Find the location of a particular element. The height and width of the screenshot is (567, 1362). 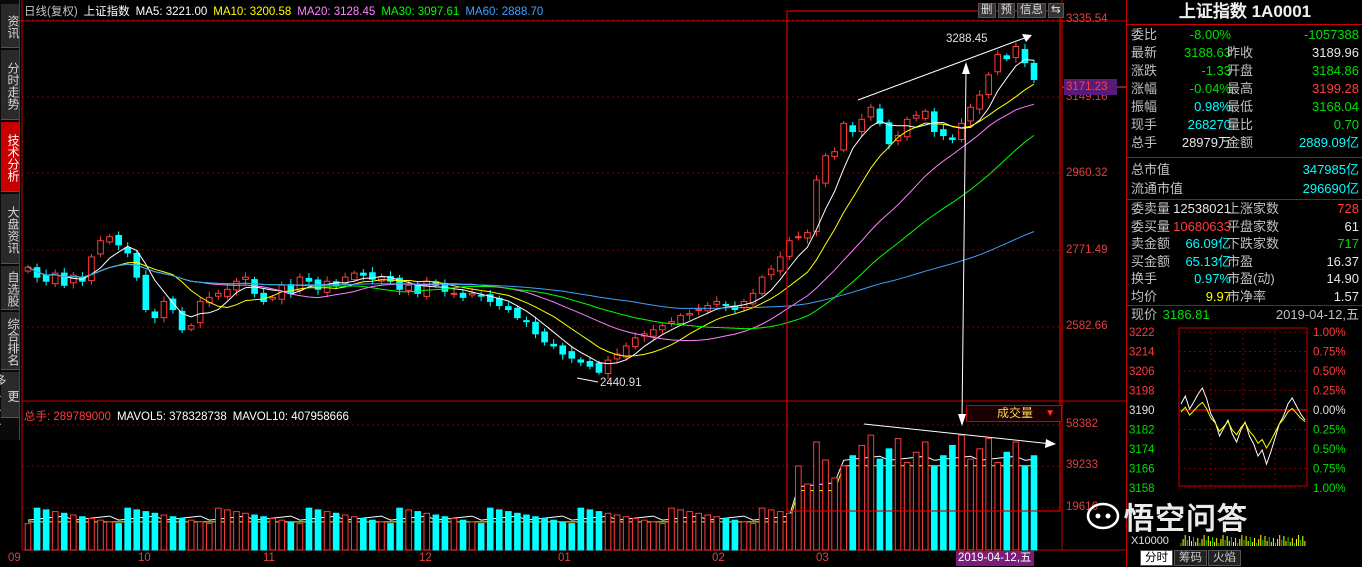

intraday-price-tick: 3166 is located at coordinates (1142, 470).